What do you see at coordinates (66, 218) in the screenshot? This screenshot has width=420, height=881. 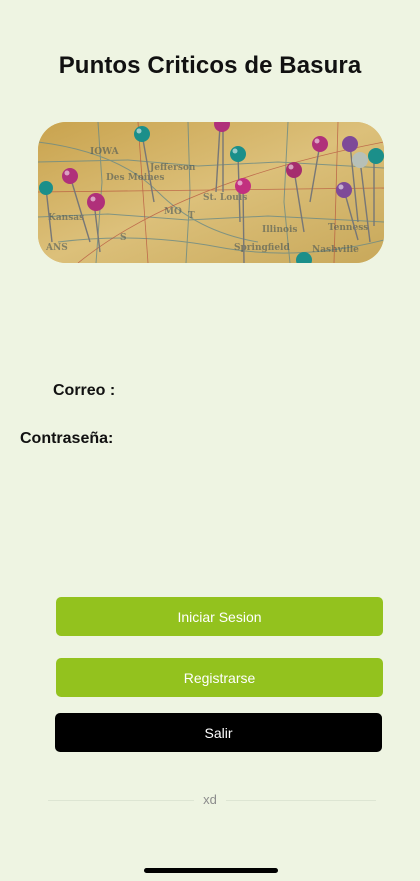 I see `svg-text: Kansas` at bounding box center [66, 218].